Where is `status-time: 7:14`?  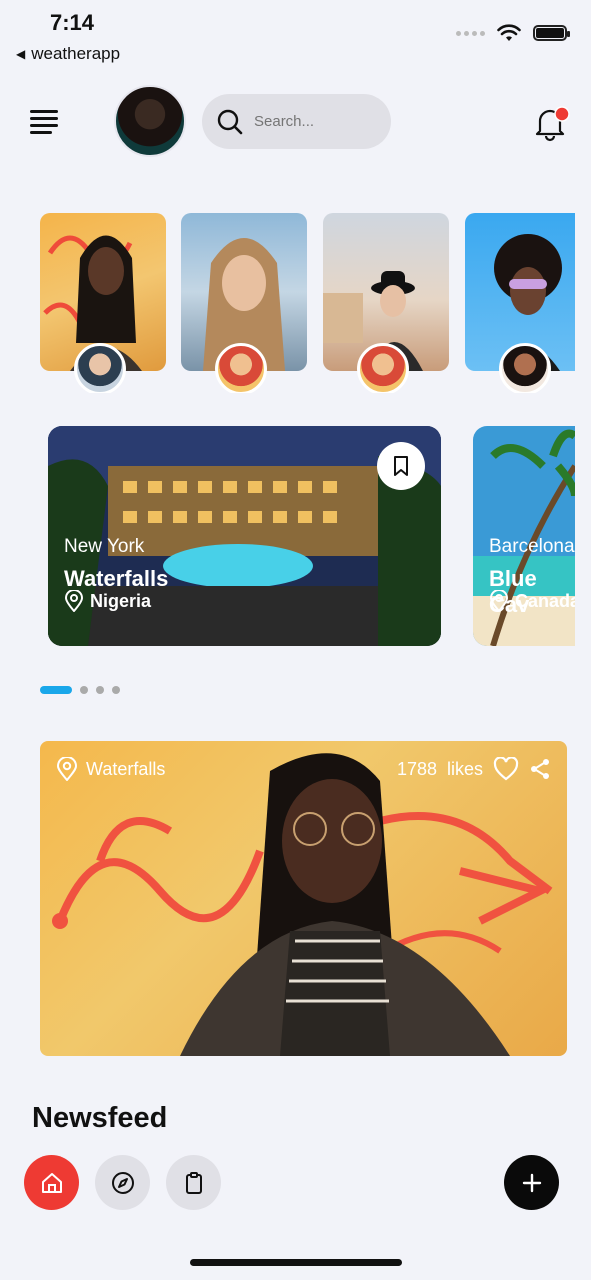 status-time: 7:14 is located at coordinates (72, 22).